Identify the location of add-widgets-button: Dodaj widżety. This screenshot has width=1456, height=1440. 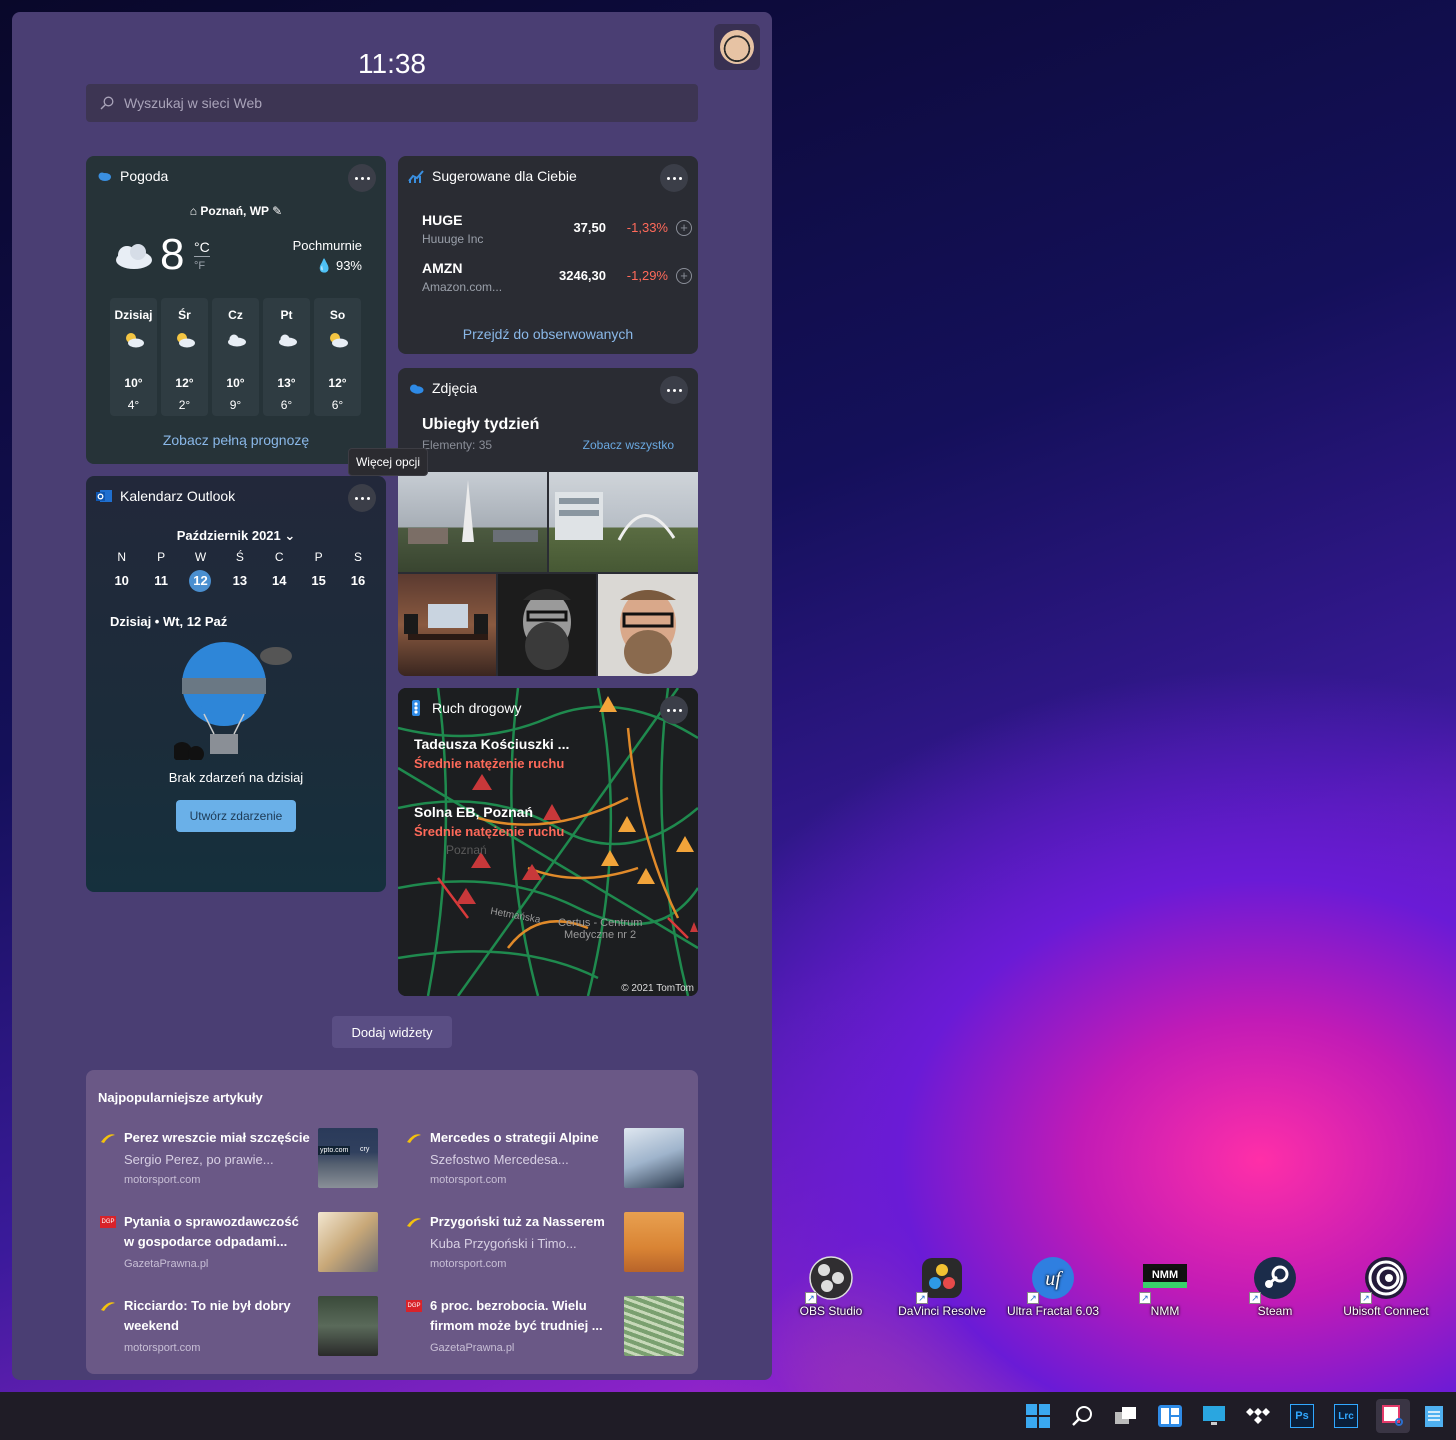
(392, 1032).